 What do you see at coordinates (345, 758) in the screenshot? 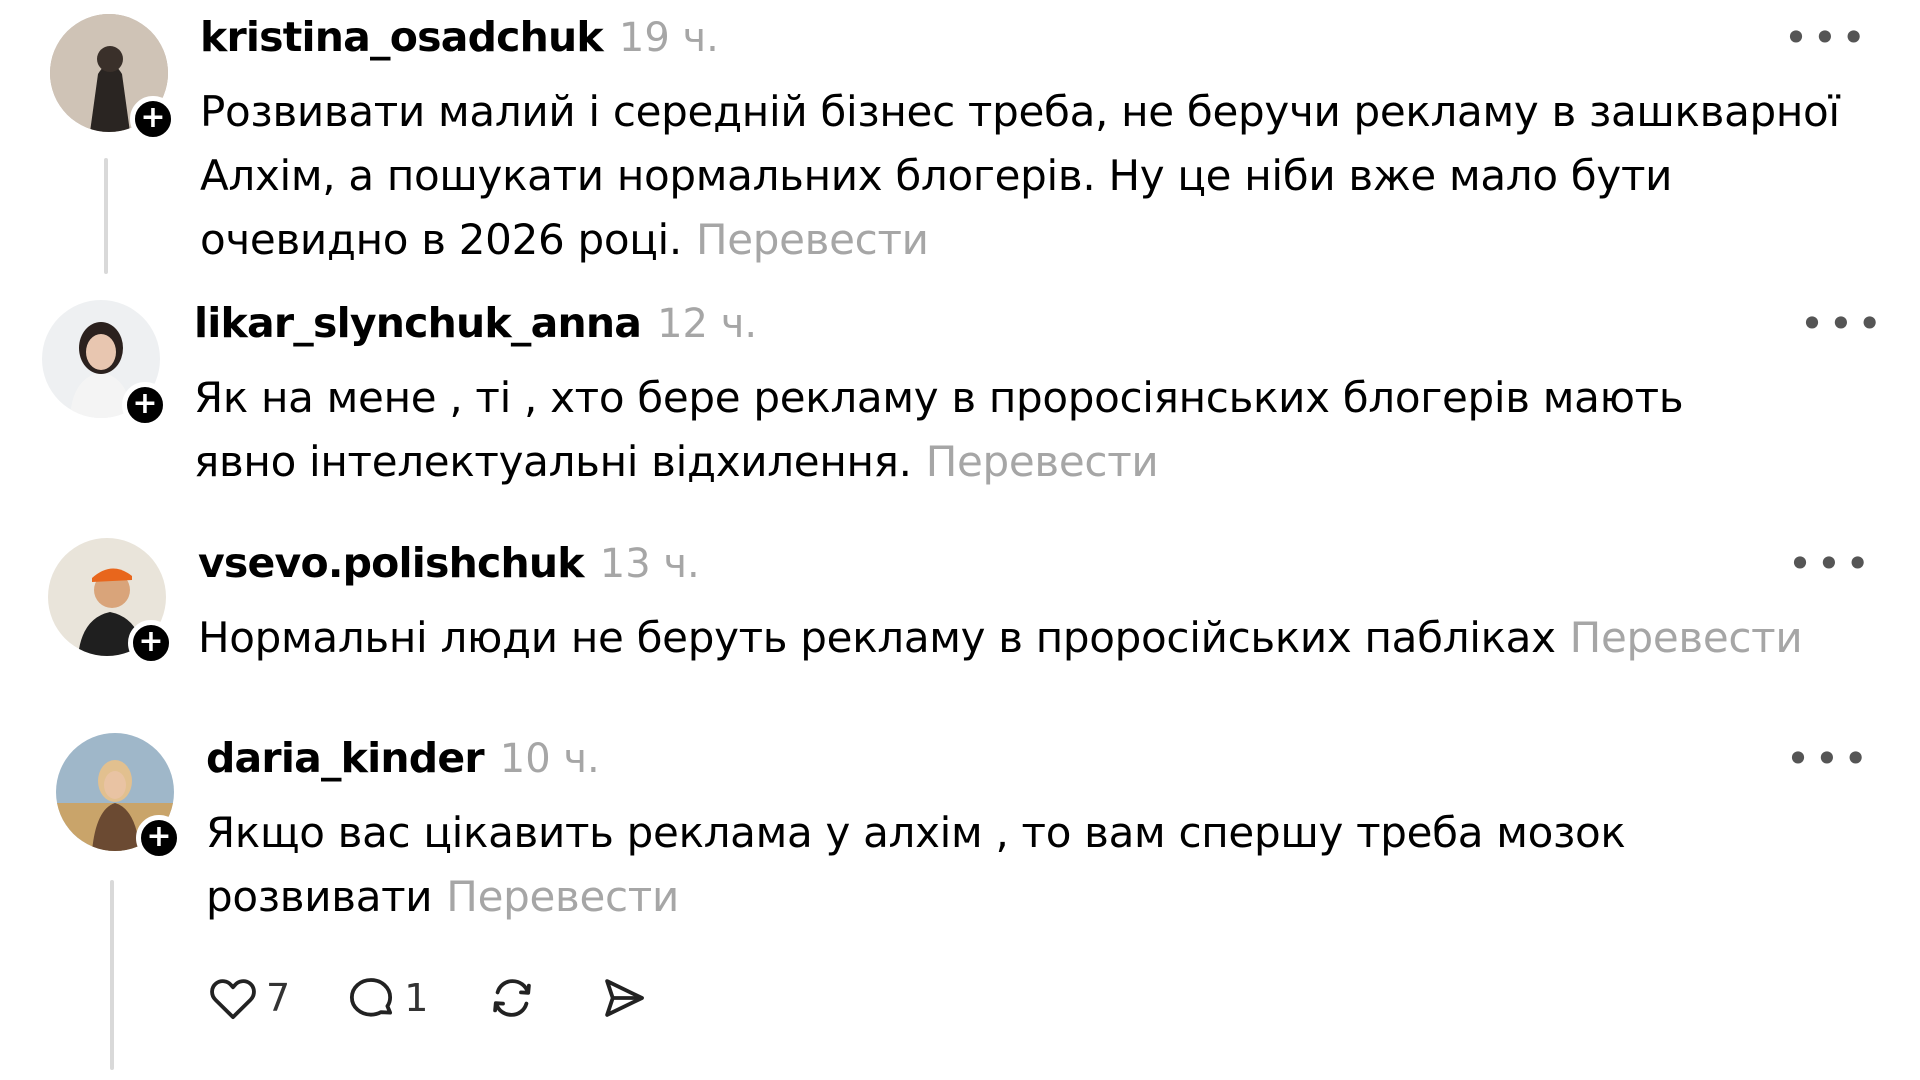
I see `username: daria_kinder` at bounding box center [345, 758].